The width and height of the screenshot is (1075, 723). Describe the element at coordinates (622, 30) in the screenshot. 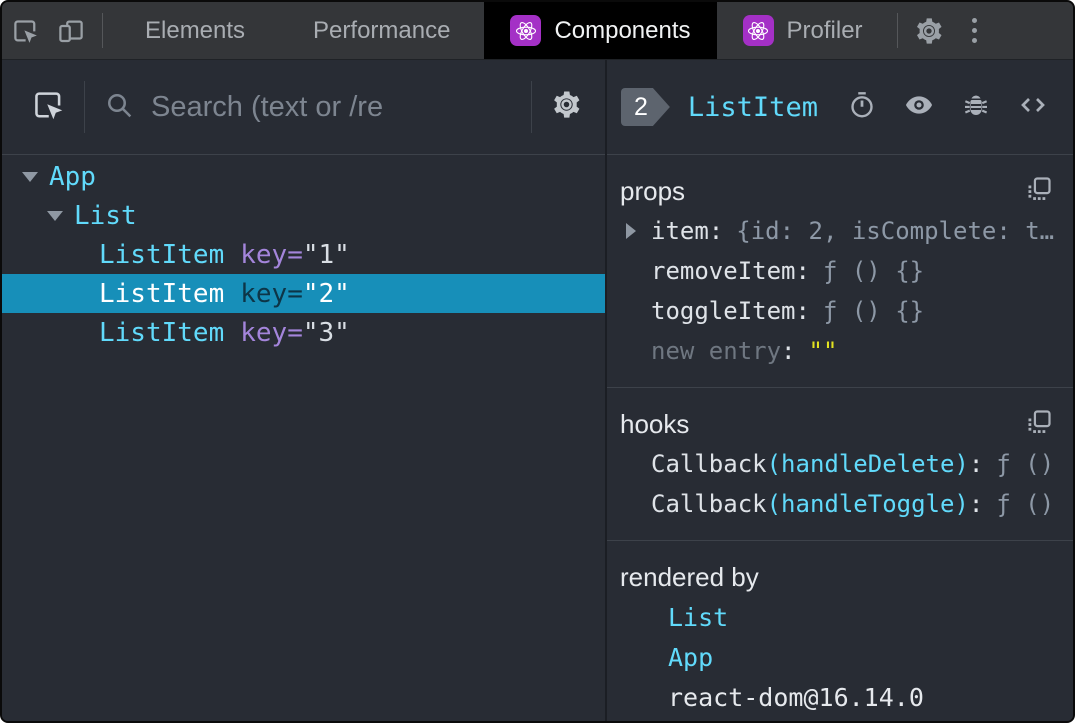

I see `tab-components-label: Components` at that location.